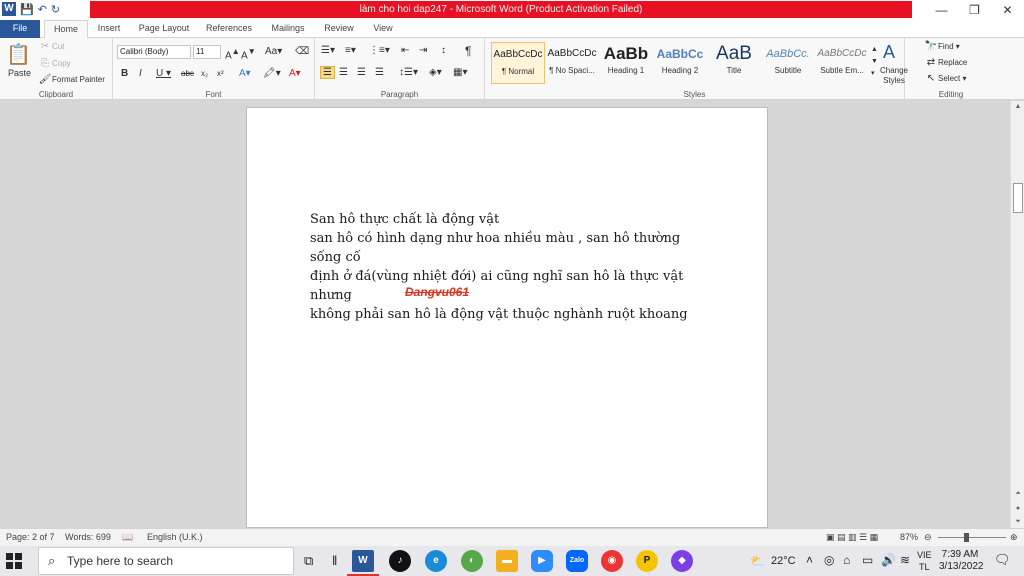 This screenshot has width=1024, height=576. What do you see at coordinates (88, 537) in the screenshot?
I see `word-count: Words: 699` at bounding box center [88, 537].